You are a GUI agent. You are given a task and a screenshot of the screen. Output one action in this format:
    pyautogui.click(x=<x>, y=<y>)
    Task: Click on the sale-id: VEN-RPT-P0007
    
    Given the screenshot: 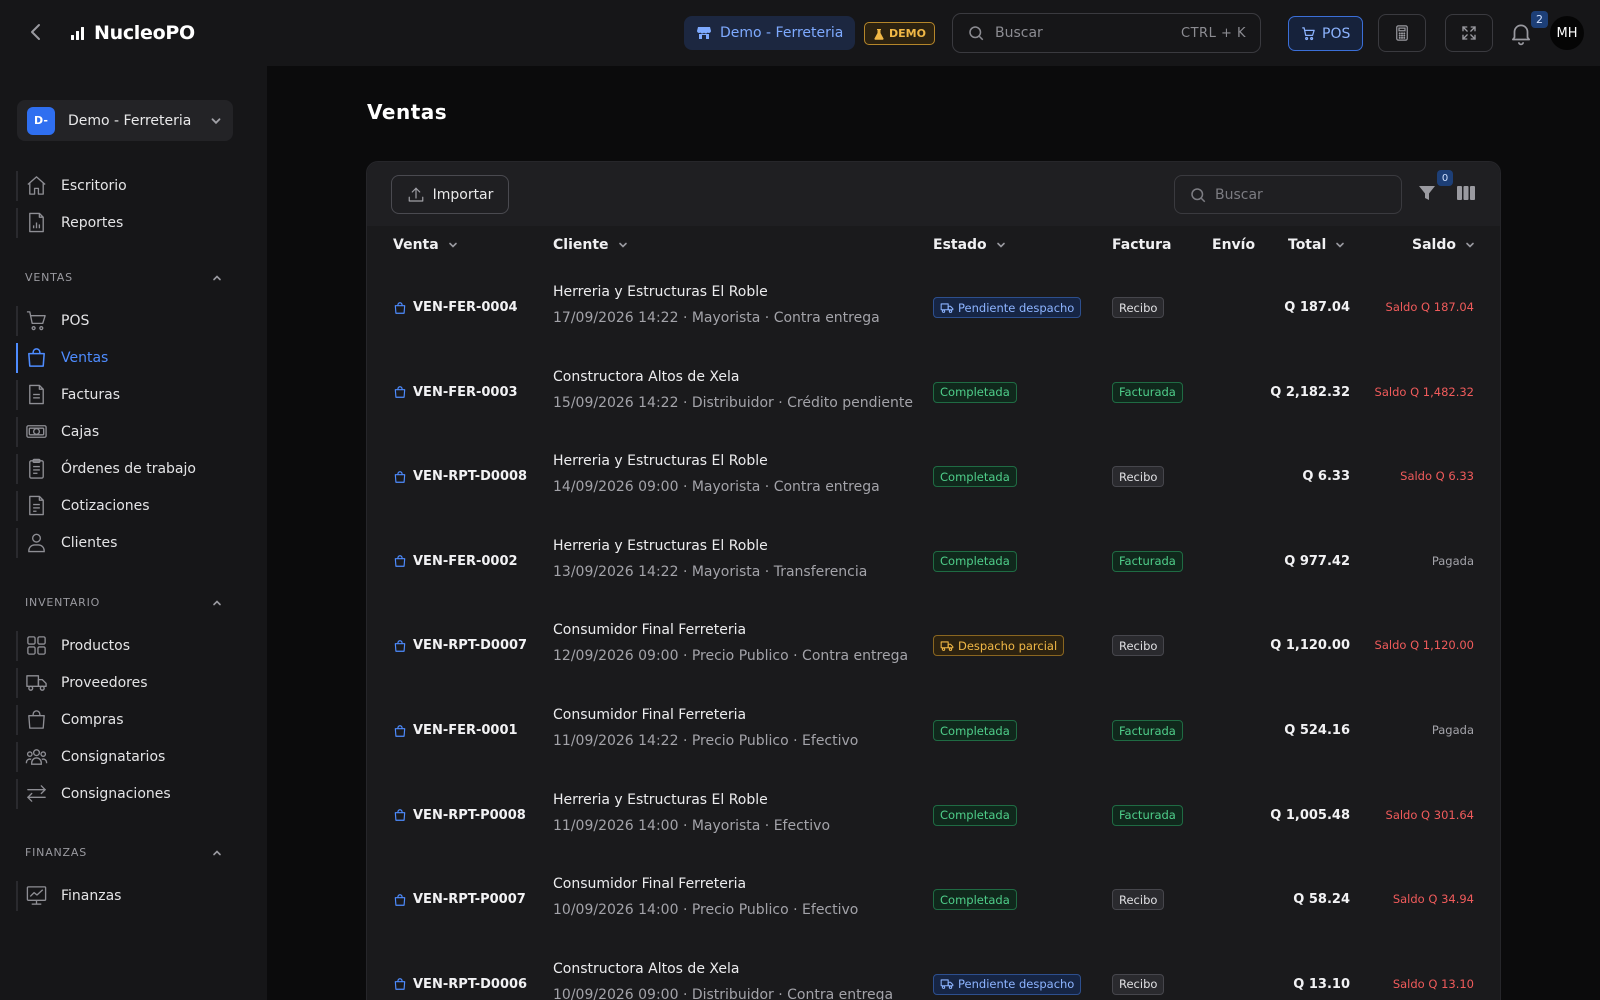 What is the action you would take?
    pyautogui.click(x=459, y=899)
    